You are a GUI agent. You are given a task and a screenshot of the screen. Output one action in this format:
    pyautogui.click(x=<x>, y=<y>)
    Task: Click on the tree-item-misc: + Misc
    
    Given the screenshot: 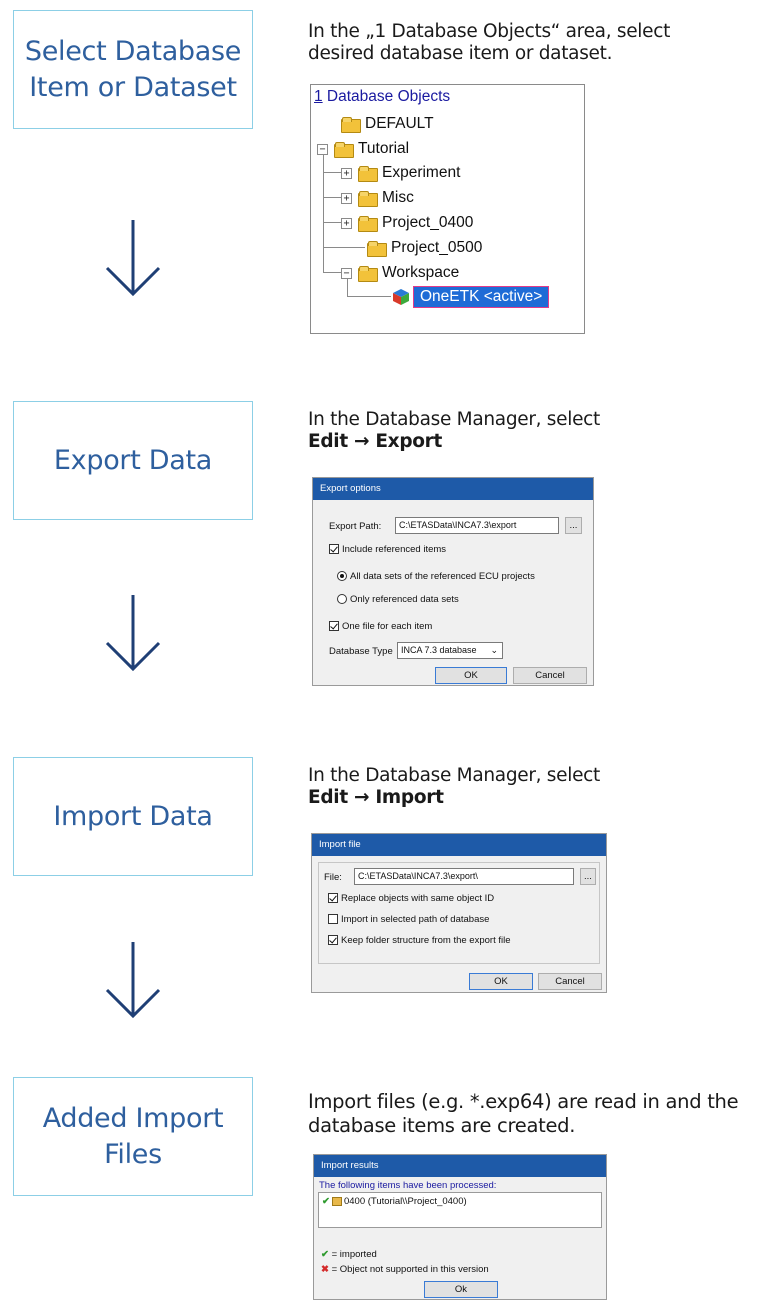 What is the action you would take?
    pyautogui.click(x=377, y=198)
    